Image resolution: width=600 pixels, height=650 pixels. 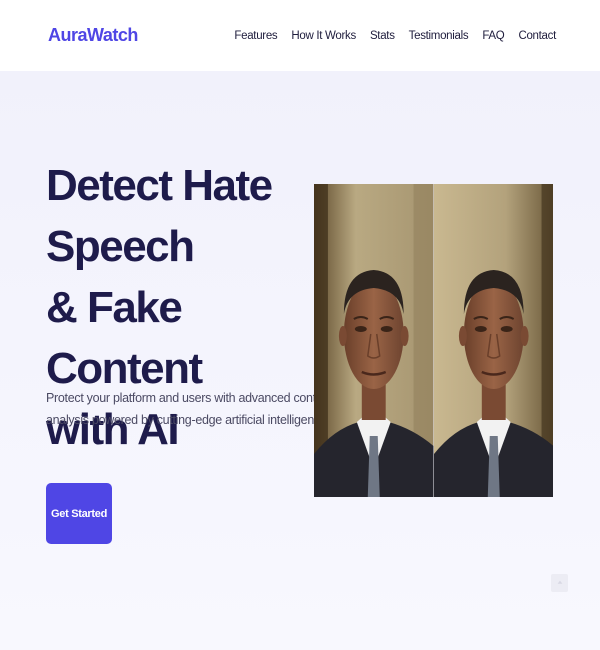 I want to click on nav-link-how-it-works: How It Works, so click(x=323, y=36).